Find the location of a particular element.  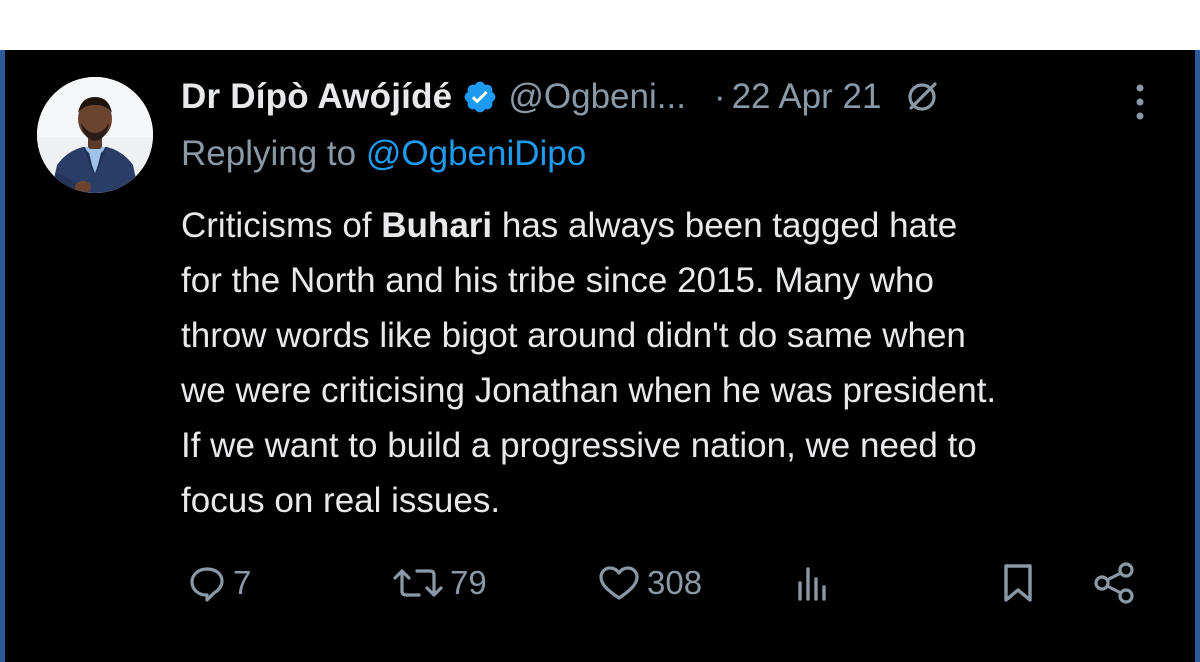

more-vertical-icon is located at coordinates (1140, 102).